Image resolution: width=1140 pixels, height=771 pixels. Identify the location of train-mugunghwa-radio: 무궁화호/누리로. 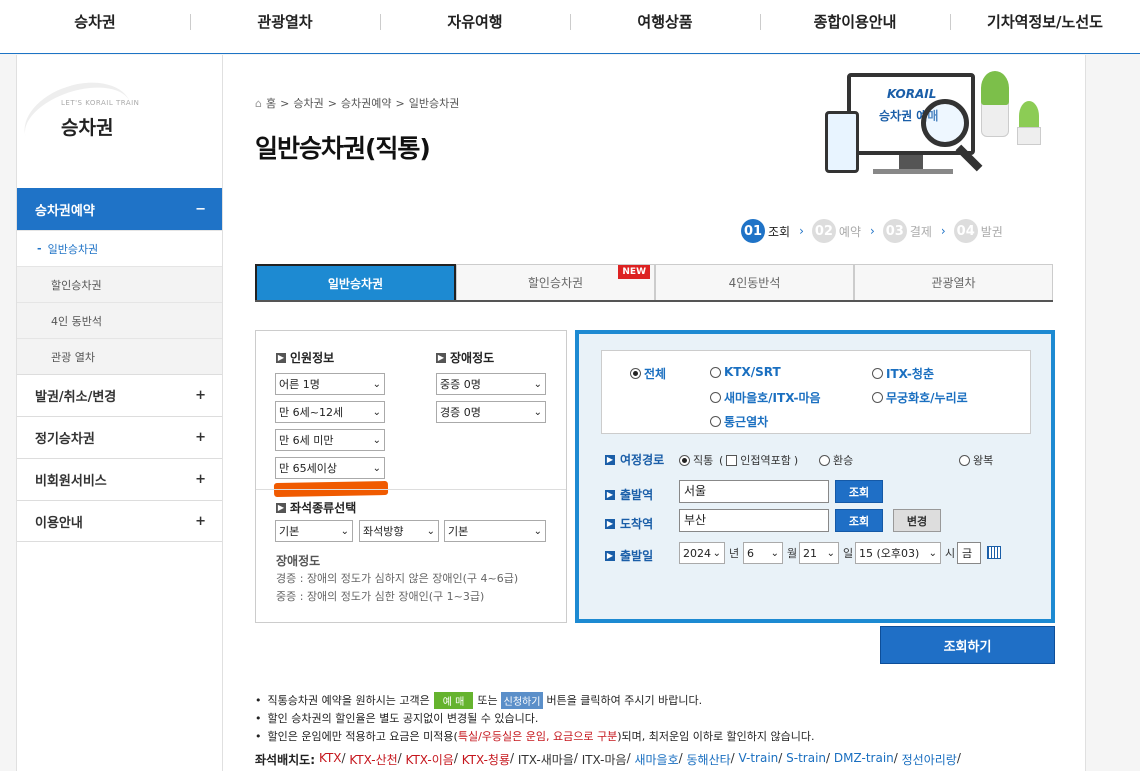
(920, 397).